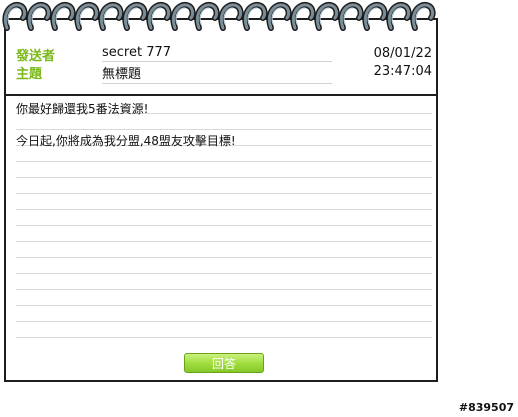 The image size is (518, 417). I want to click on spiral-binding-icon, so click(222, 18).